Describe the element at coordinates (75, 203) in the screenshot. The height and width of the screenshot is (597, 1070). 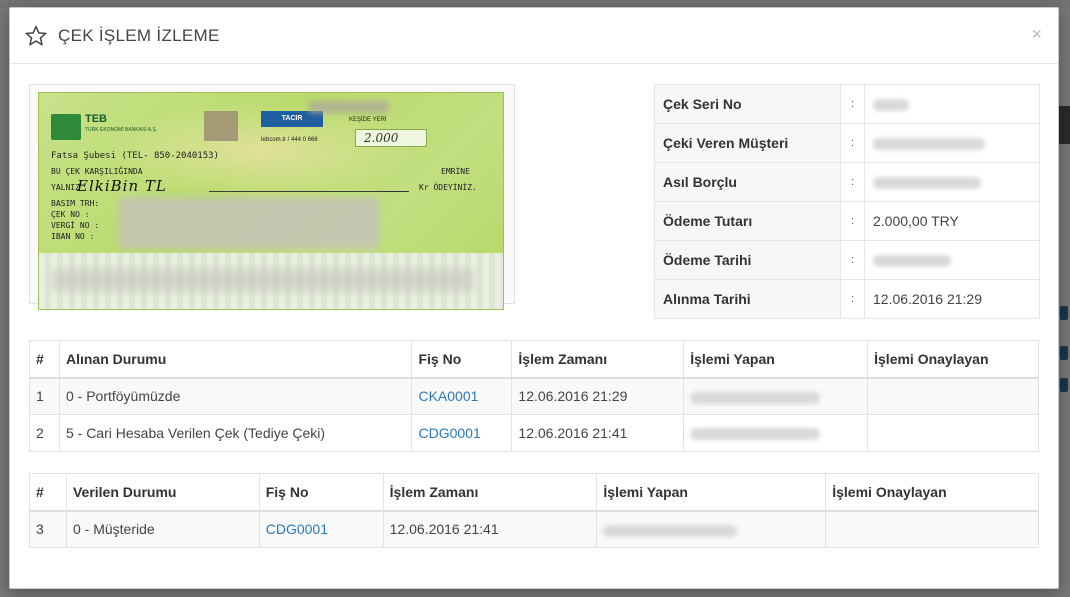
I see `cheque-field: BASIM TRH:` at that location.